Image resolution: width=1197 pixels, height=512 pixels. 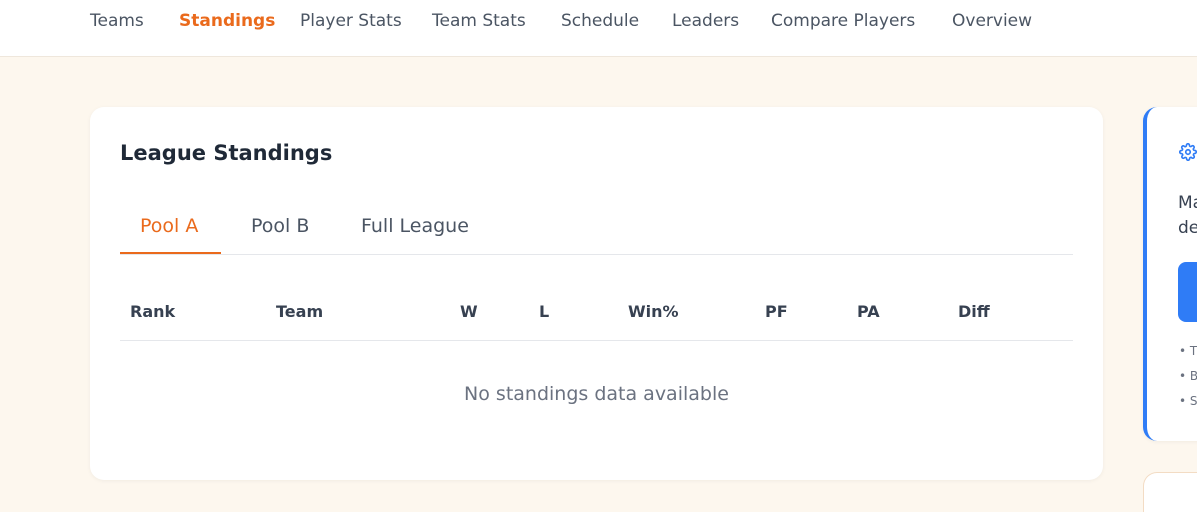 I want to click on nav-item-teams: Teams, so click(x=117, y=21).